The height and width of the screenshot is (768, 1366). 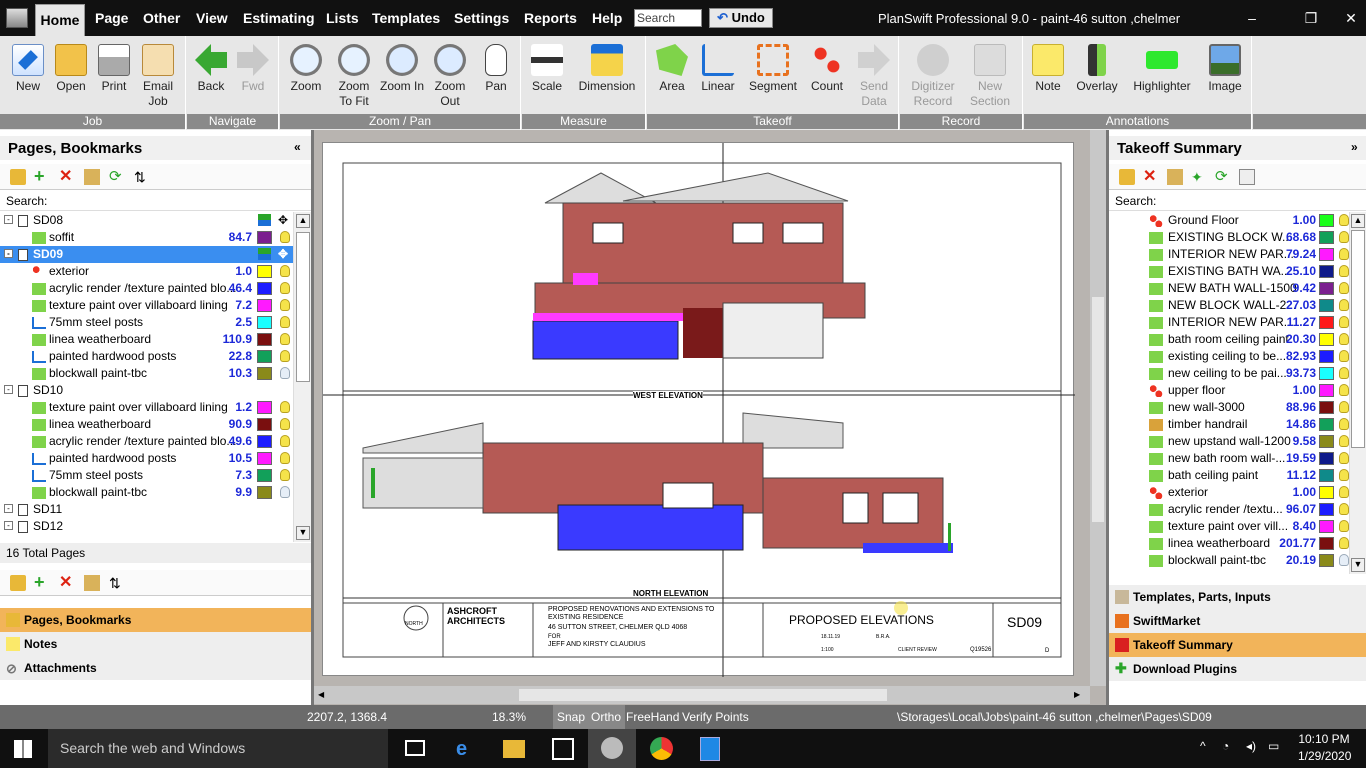 I want to click on scroll-up-icon: ▲, so click(x=303, y=221).